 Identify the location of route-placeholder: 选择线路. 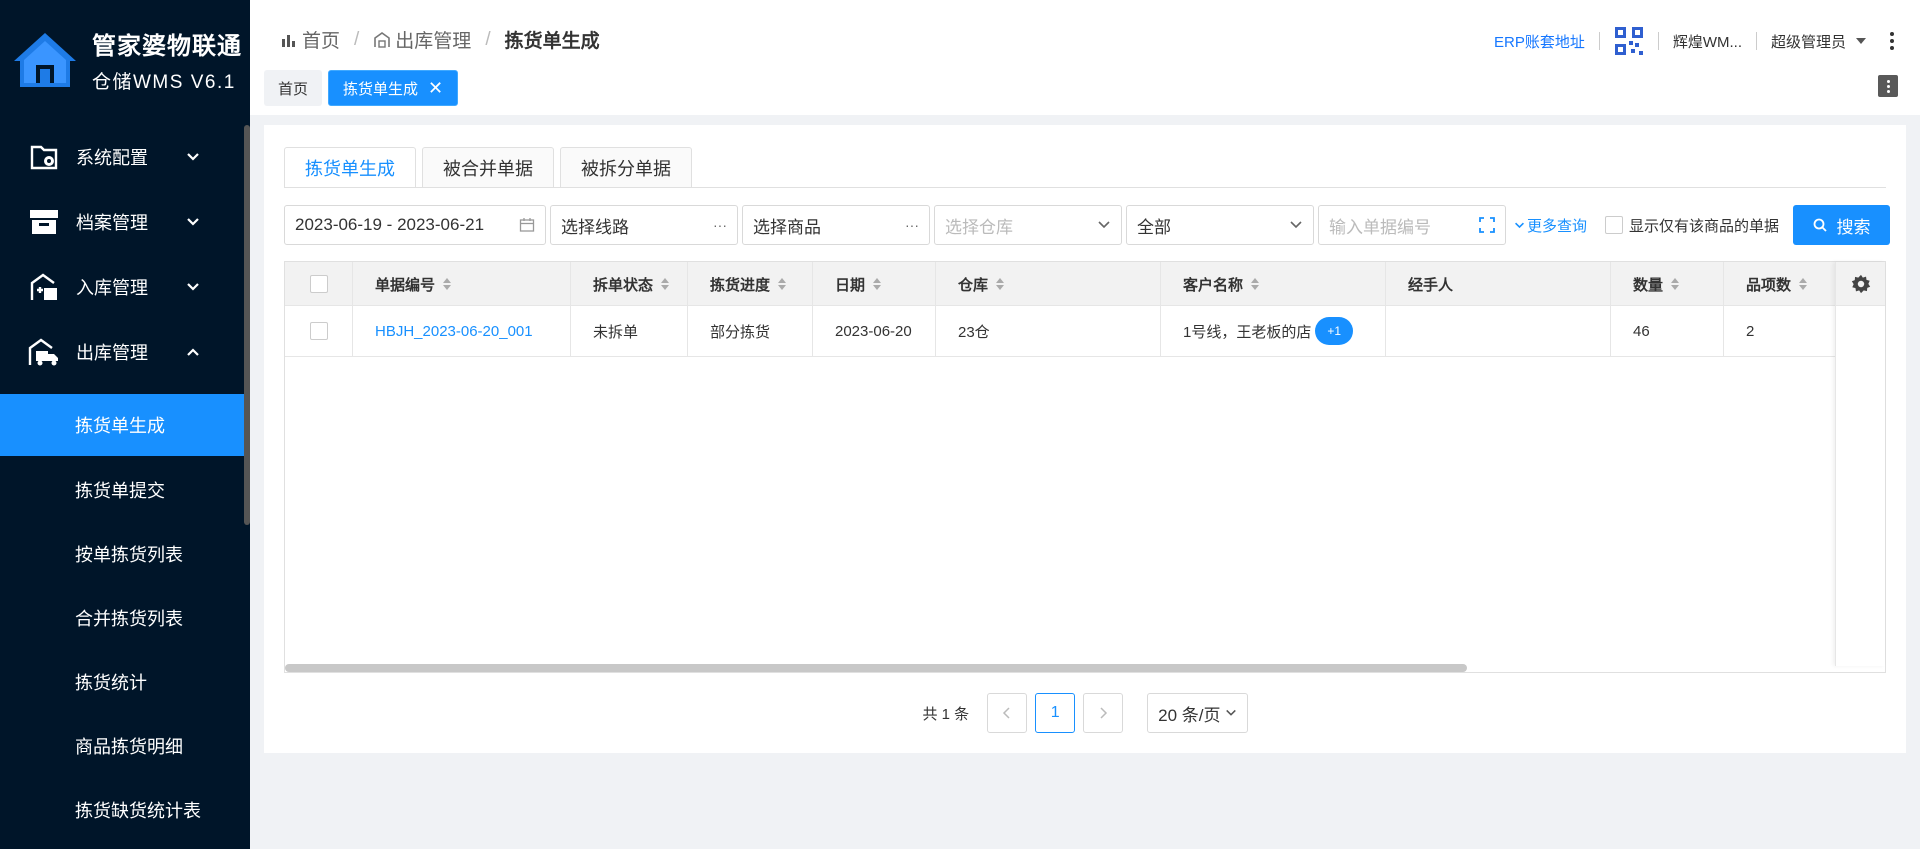
(595, 227).